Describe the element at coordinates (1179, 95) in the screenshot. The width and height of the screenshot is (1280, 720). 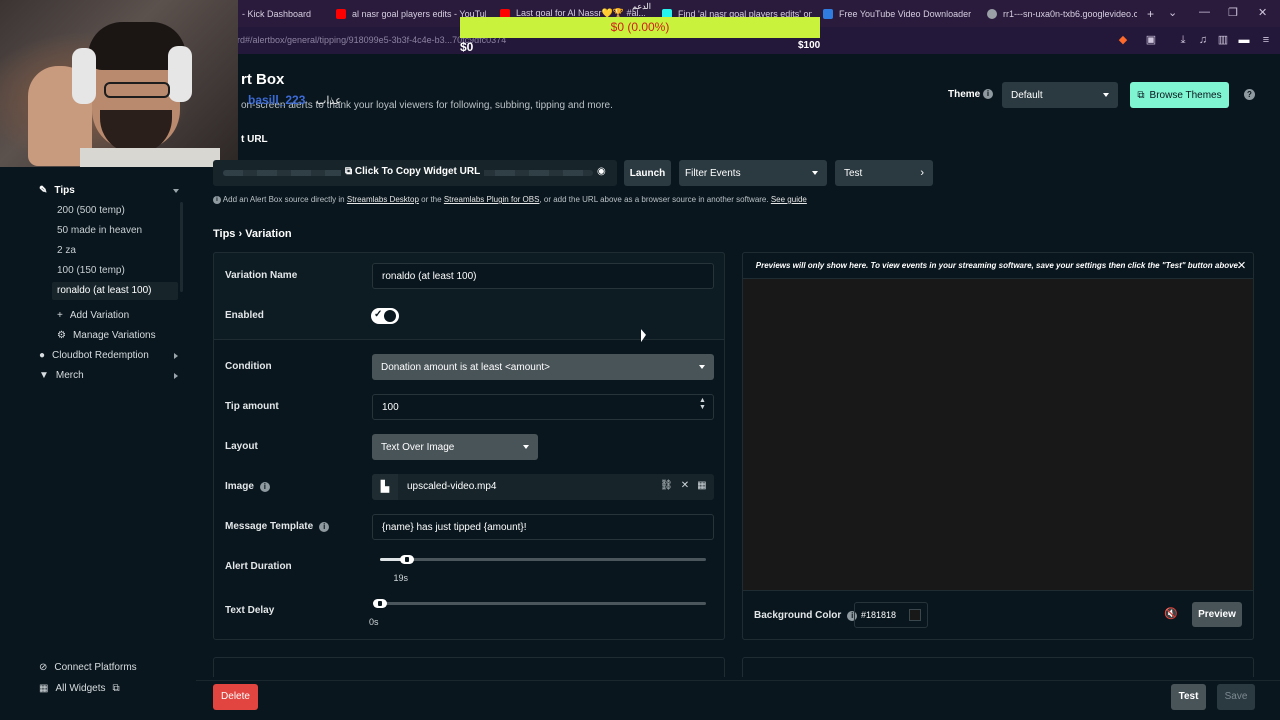
I see `browse-themes-button: ⧉ Browse Themes` at that location.